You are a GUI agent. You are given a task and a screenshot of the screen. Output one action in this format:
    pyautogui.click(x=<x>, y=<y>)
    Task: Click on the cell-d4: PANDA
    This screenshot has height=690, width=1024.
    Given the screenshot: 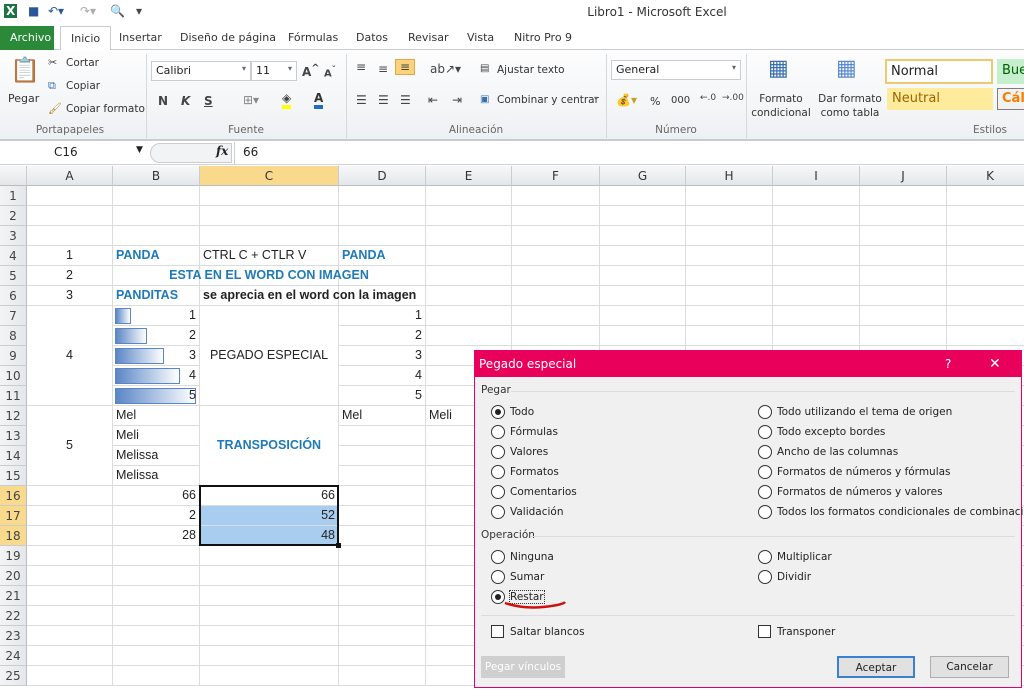 What is the action you would take?
    pyautogui.click(x=382, y=255)
    